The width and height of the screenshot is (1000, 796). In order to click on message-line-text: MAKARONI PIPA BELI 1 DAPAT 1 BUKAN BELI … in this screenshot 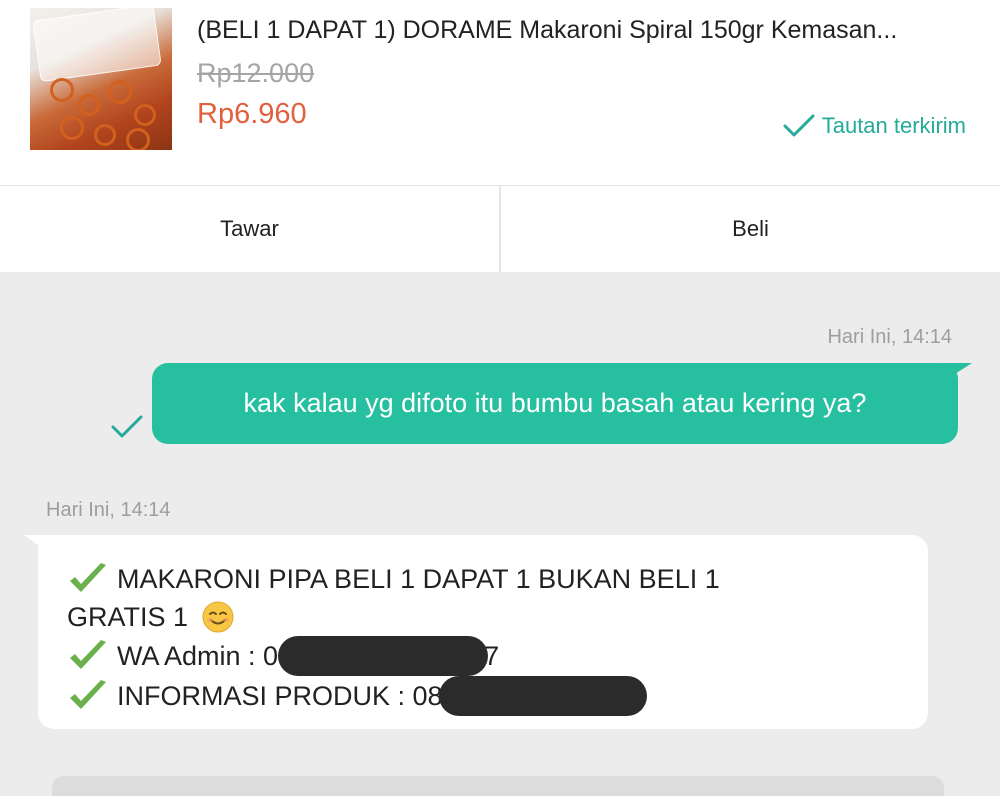, I will do `click(418, 579)`.